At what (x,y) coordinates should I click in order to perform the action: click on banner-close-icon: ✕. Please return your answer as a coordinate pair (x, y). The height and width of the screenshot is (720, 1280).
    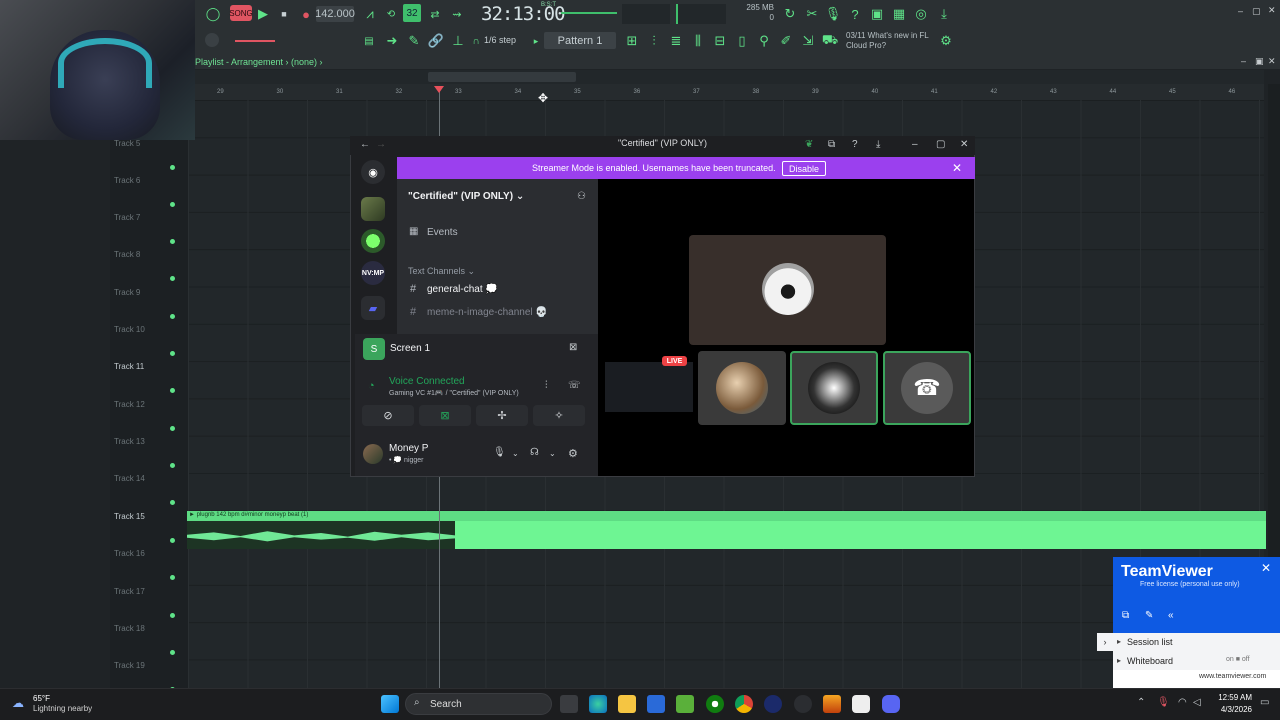
    Looking at the image, I should click on (957, 168).